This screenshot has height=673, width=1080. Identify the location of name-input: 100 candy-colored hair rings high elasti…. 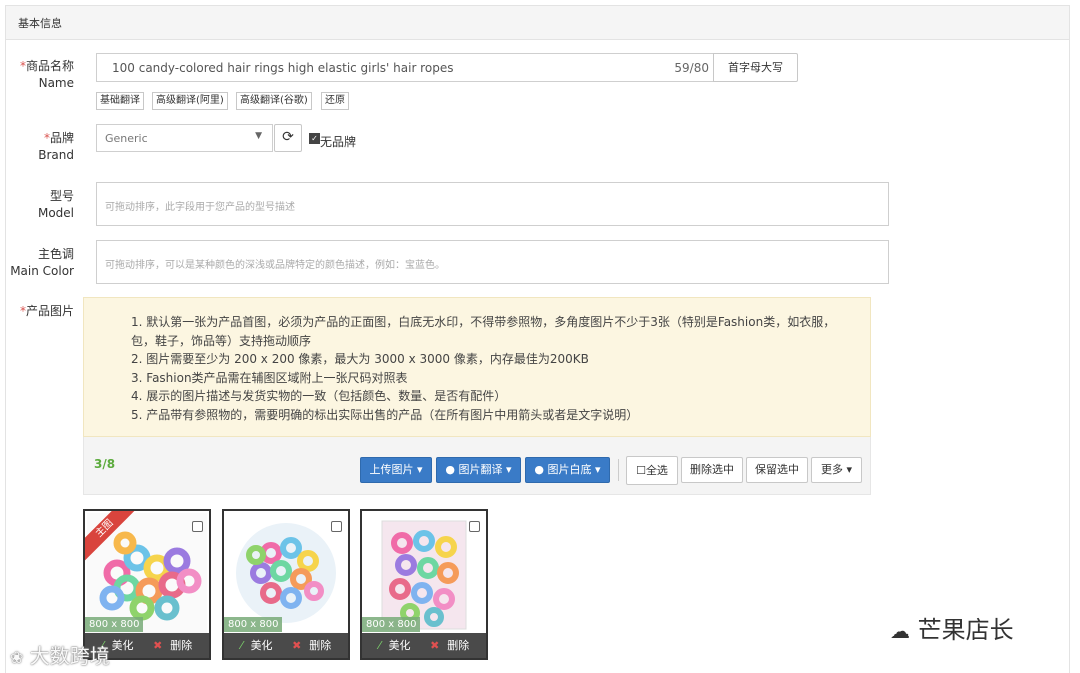
(405, 67).